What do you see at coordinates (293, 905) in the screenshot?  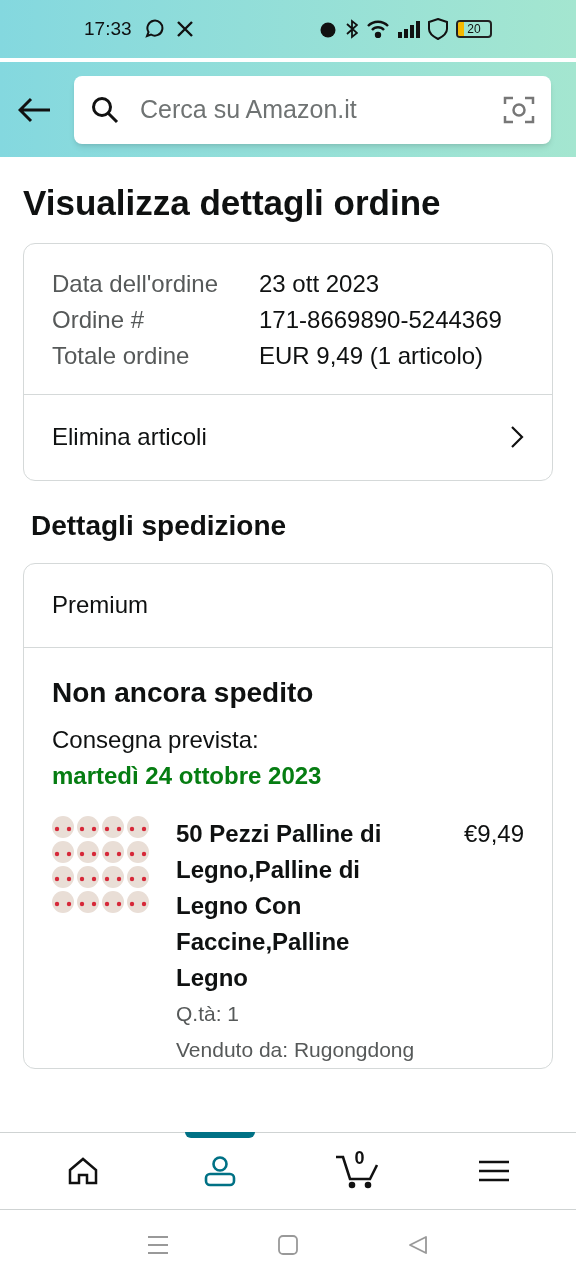 I see `product-title: 50 Pezzi Palline di Legno,Palline di Legno Con Faccine,Palline Legno` at bounding box center [293, 905].